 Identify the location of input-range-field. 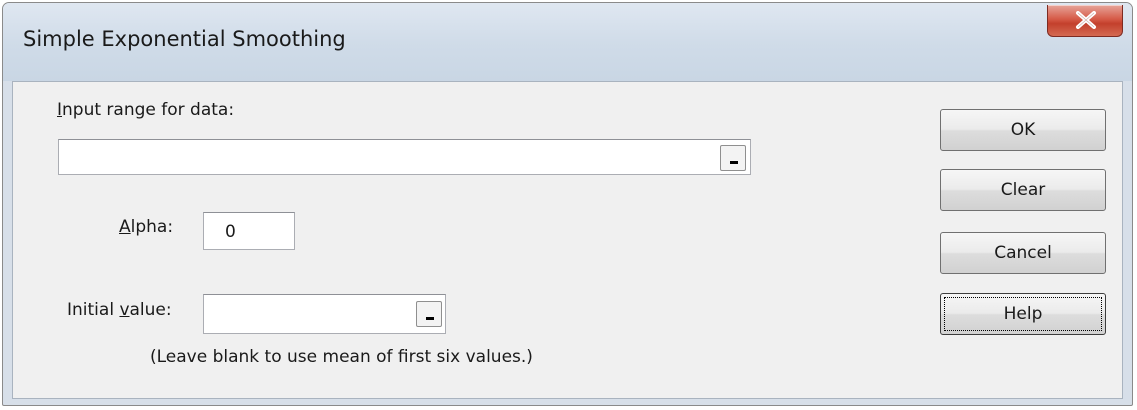
(404, 157).